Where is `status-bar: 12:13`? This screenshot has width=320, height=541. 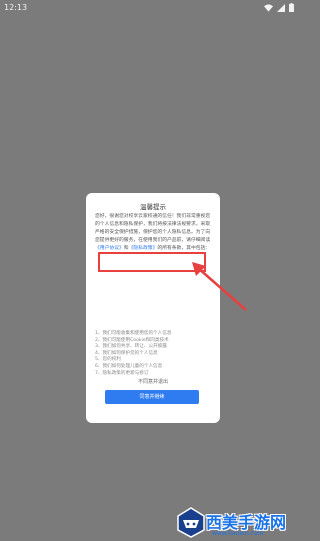
status-bar: 12:13 is located at coordinates (150, 8).